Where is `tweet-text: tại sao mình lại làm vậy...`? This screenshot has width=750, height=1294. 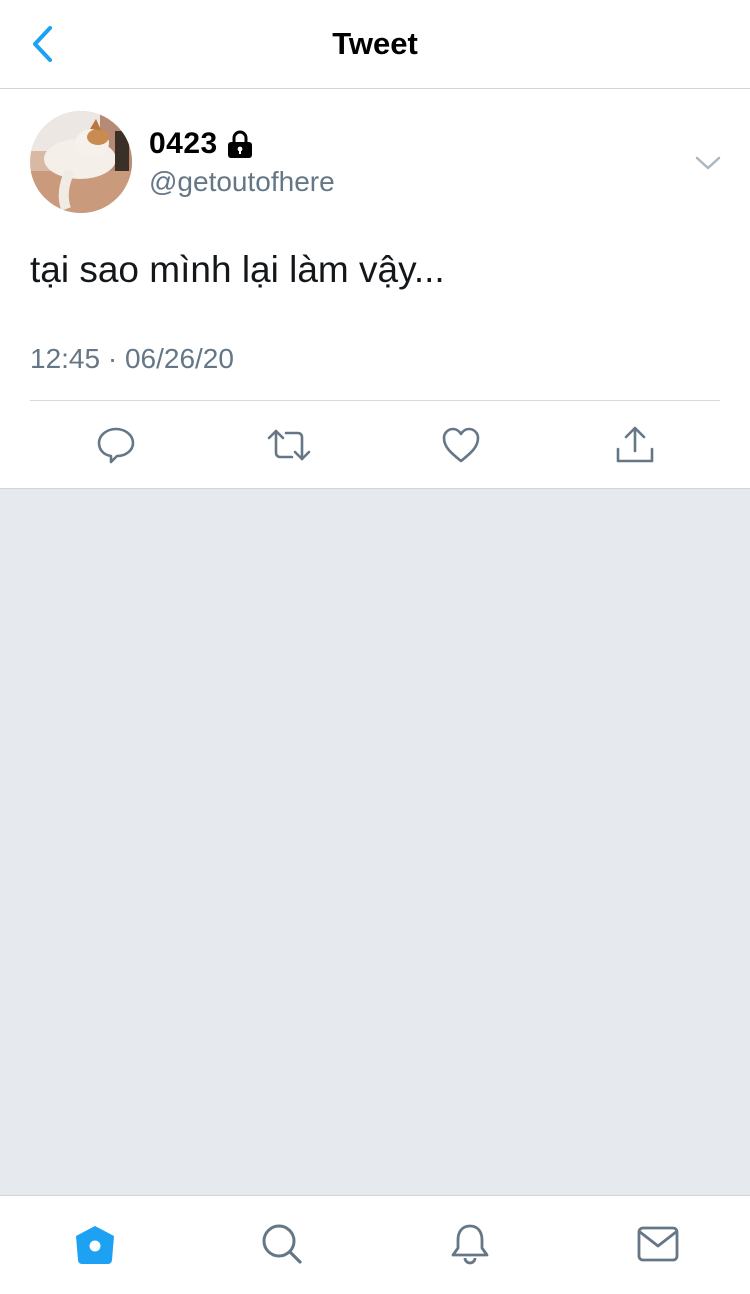
tweet-text: tại sao mình lại làm vậy... is located at coordinates (237, 269).